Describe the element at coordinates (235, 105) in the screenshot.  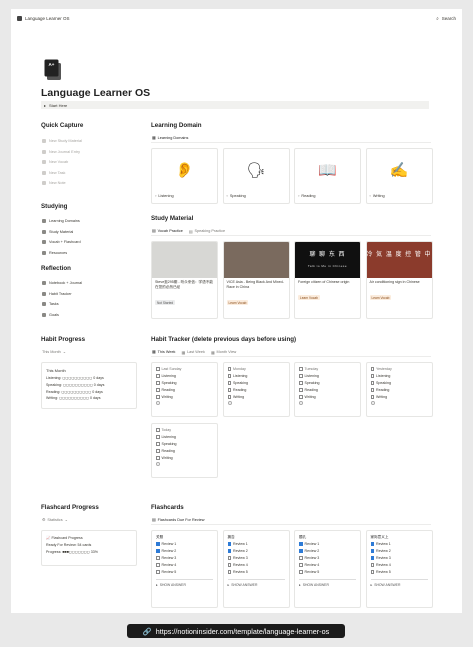
I see `start-here-toggle: ▸ Start Here` at that location.